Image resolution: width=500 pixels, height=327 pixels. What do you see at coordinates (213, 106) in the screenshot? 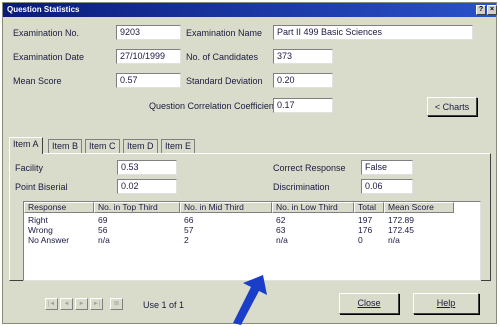
I see `correlation-label: Question Correlation Coefficient` at bounding box center [213, 106].